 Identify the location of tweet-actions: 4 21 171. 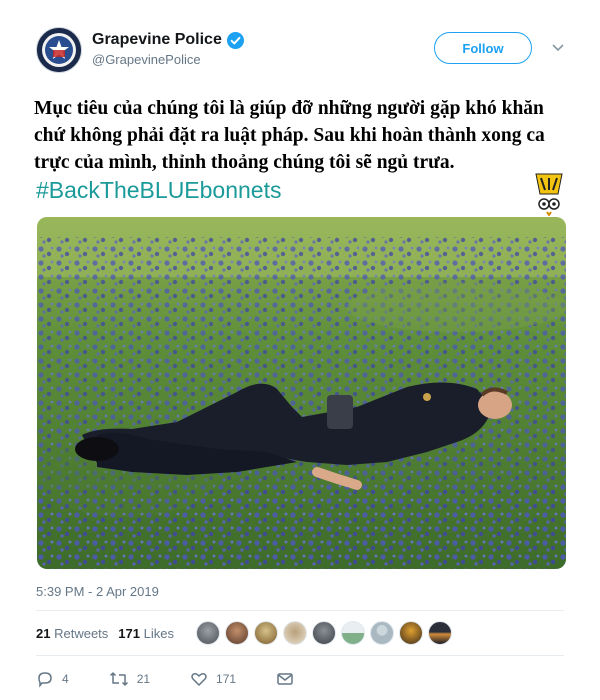
(185, 679).